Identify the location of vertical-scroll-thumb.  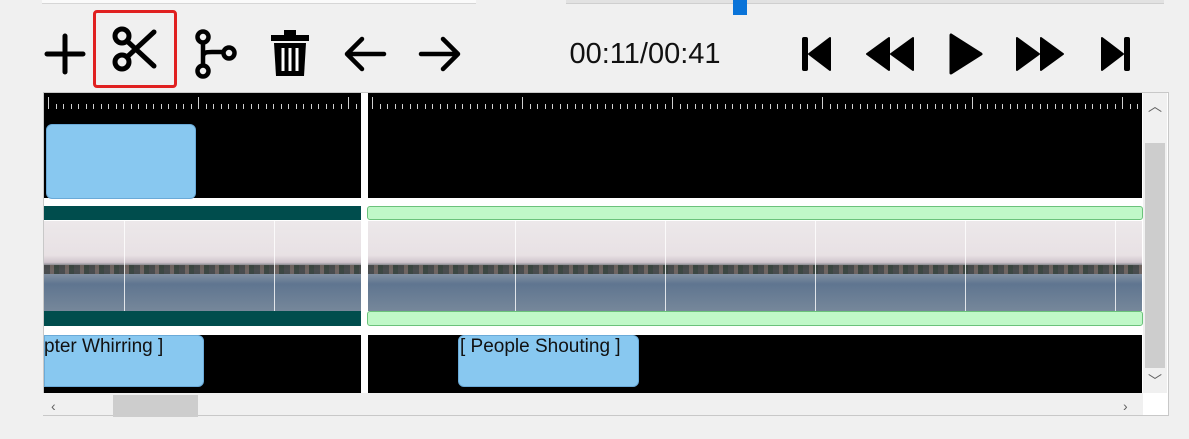
(1155, 255).